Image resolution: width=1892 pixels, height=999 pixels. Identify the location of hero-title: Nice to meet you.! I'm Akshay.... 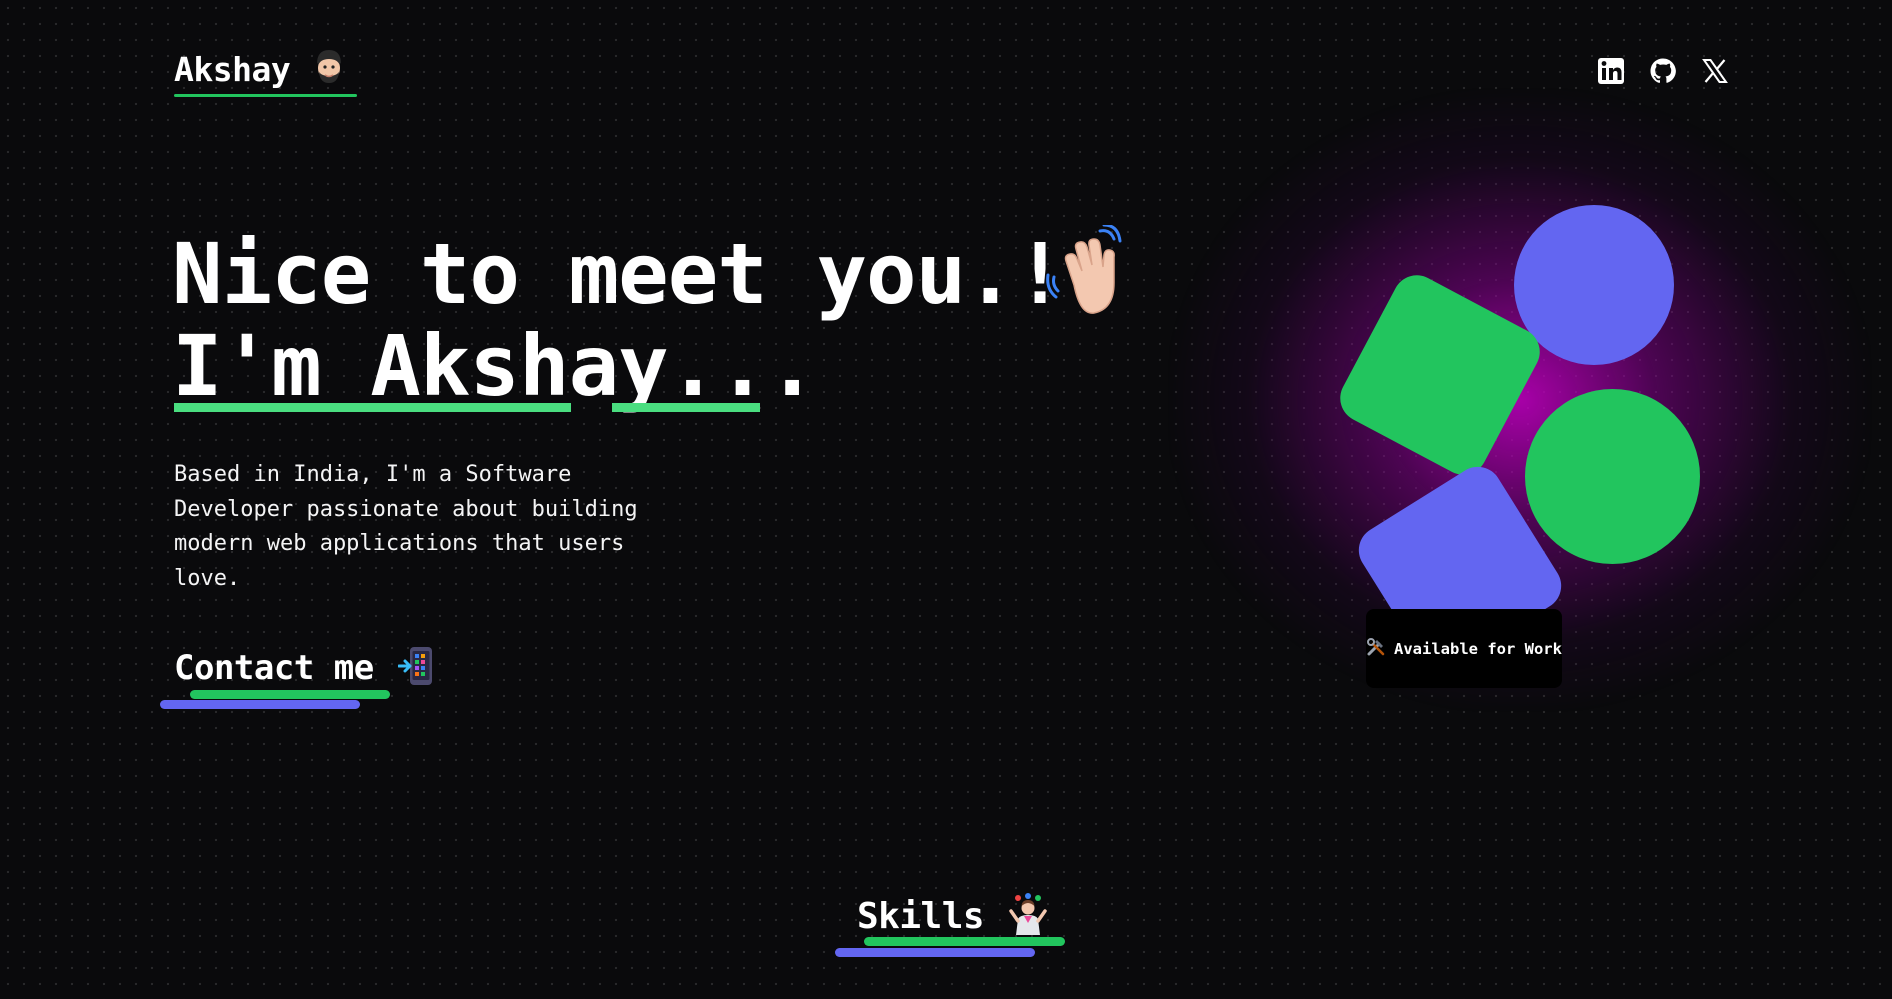
(618, 320).